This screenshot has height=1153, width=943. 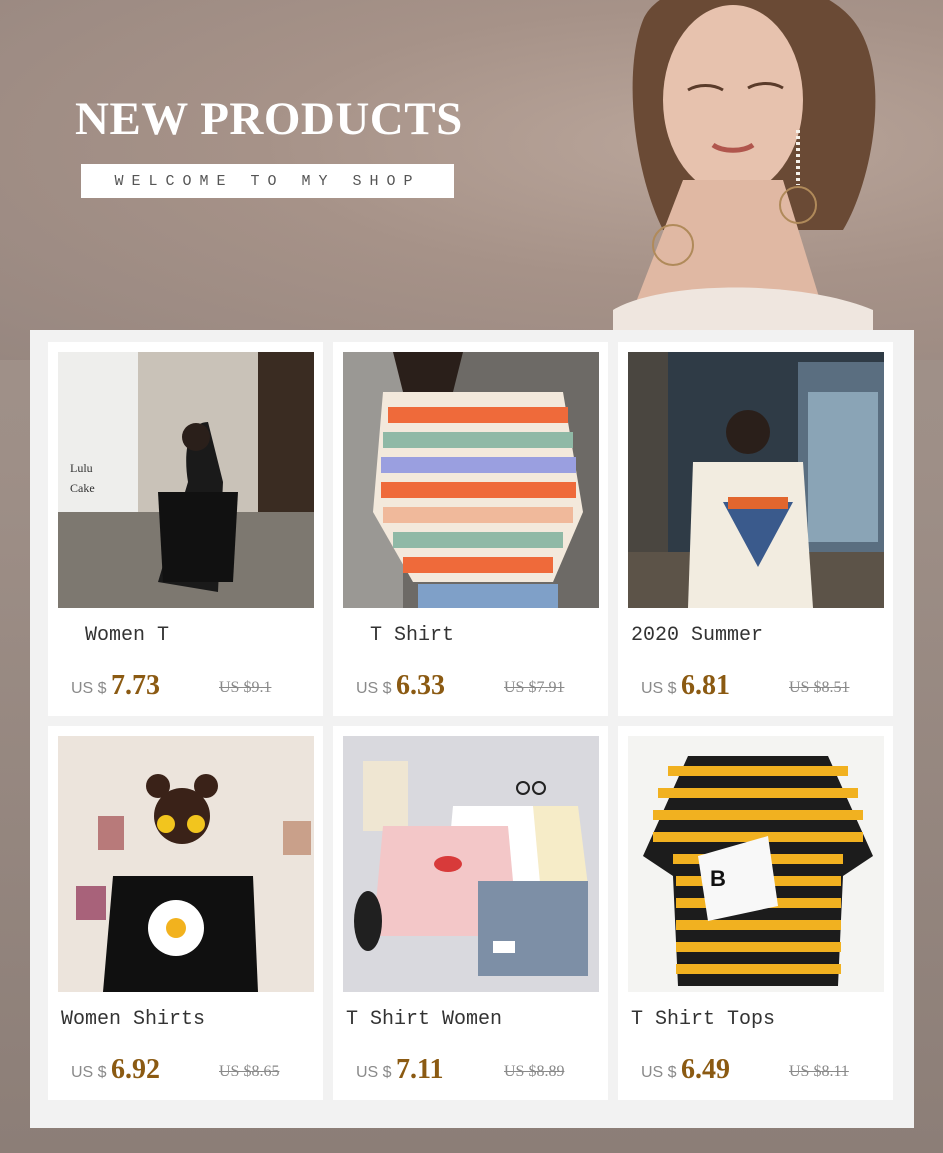 I want to click on product-name: Women T, so click(x=115, y=635).